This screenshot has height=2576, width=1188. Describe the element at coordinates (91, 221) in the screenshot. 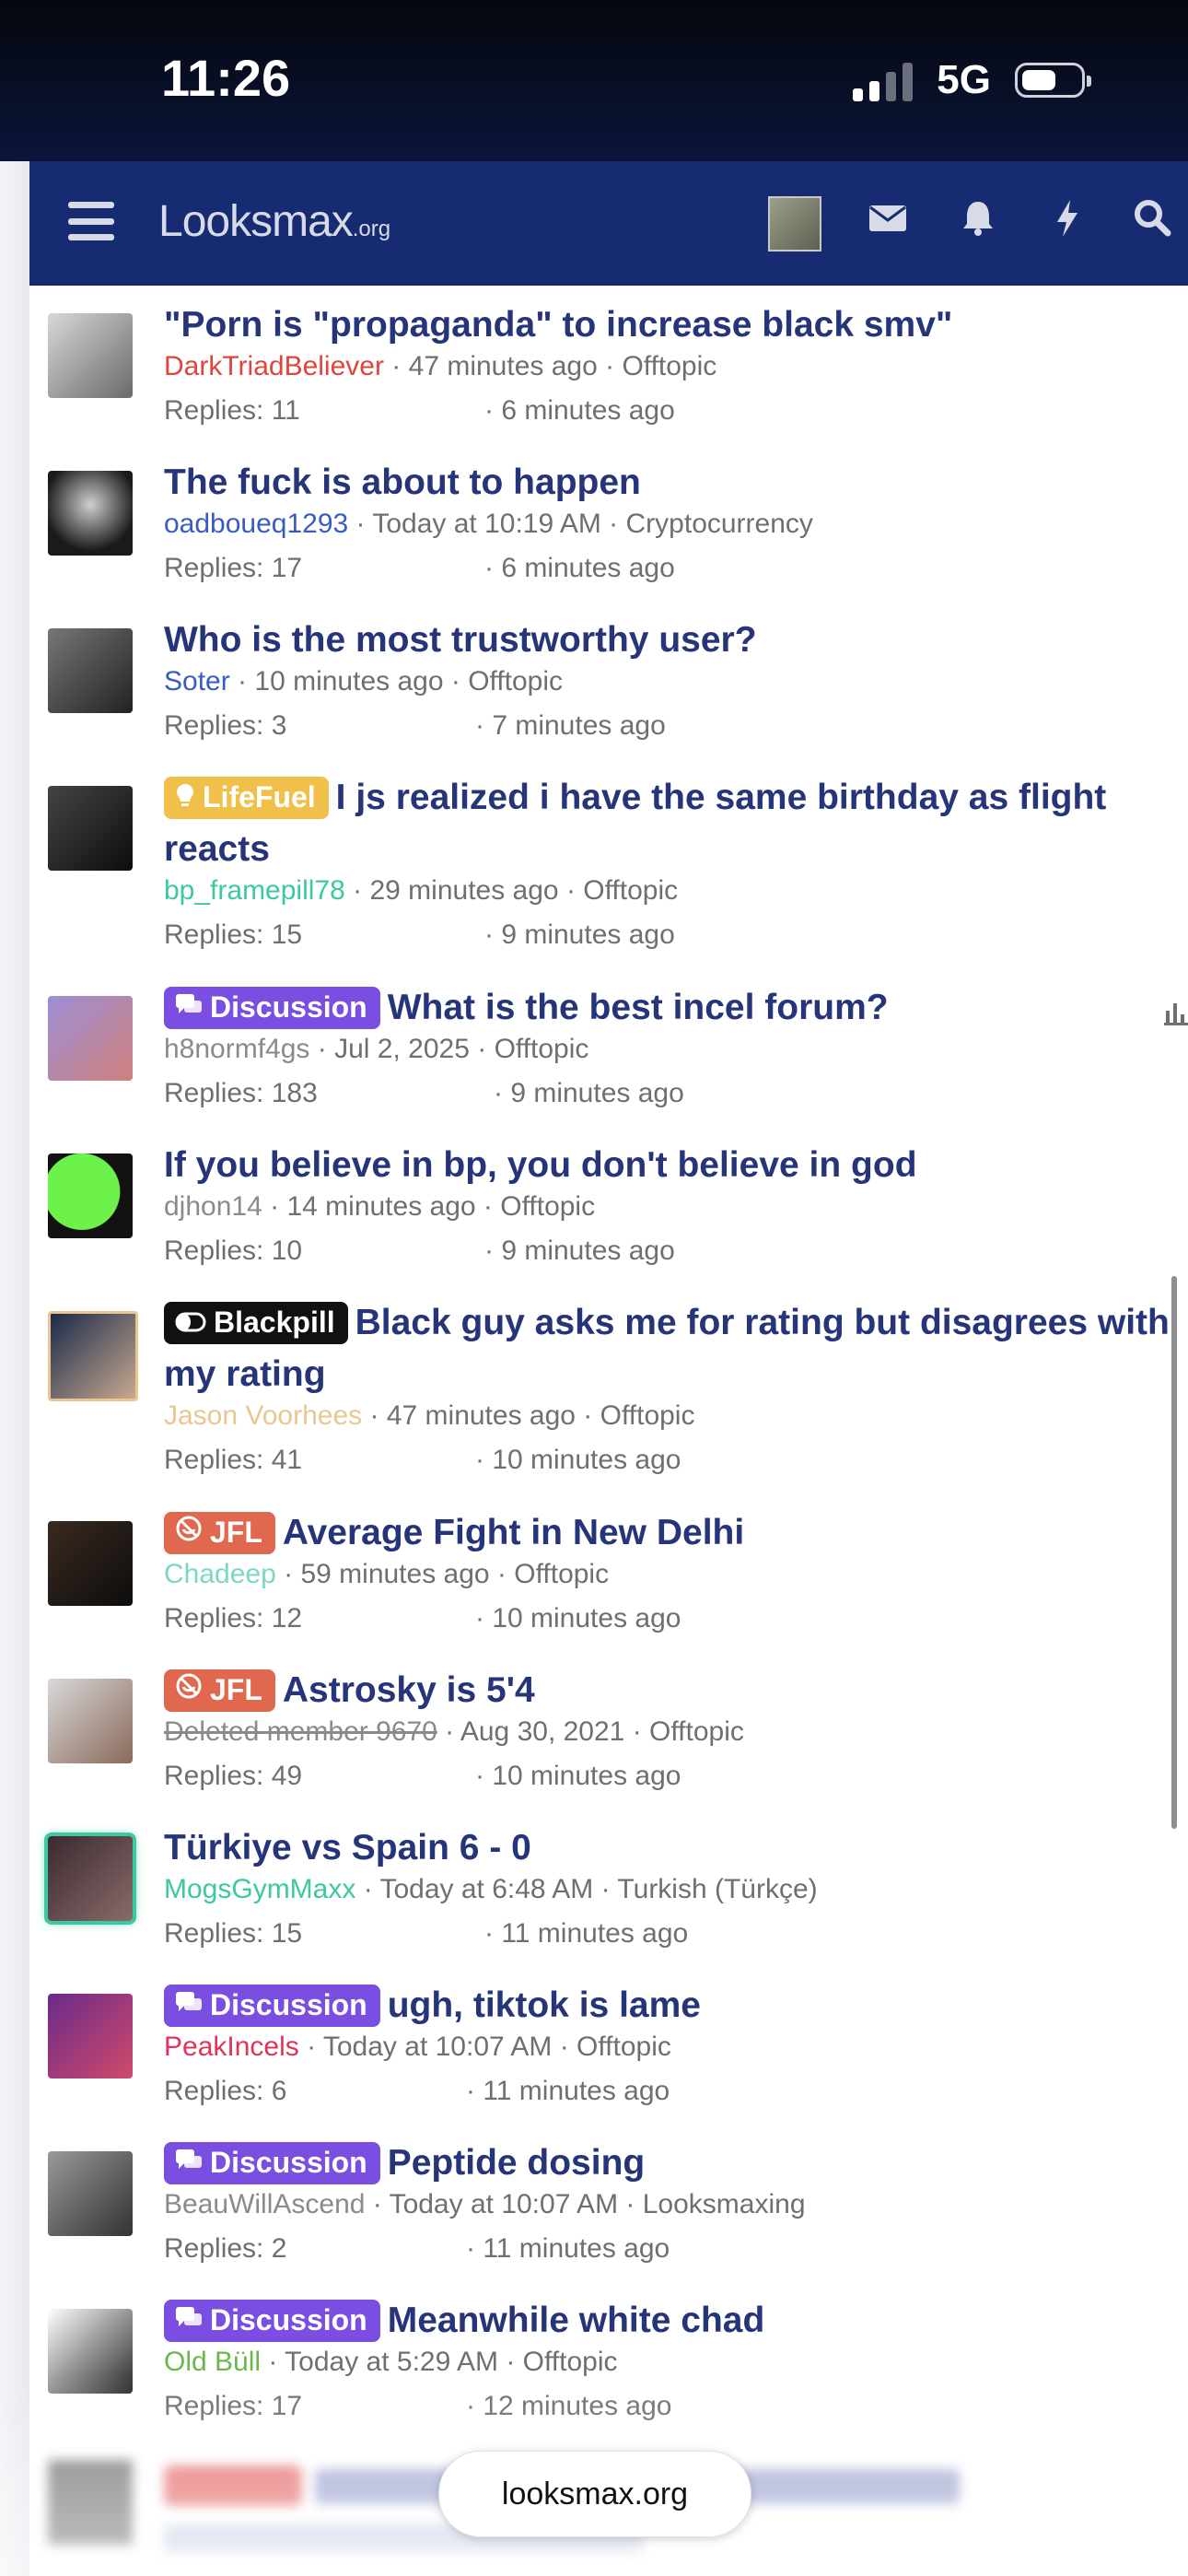

I see `menu-icon` at that location.